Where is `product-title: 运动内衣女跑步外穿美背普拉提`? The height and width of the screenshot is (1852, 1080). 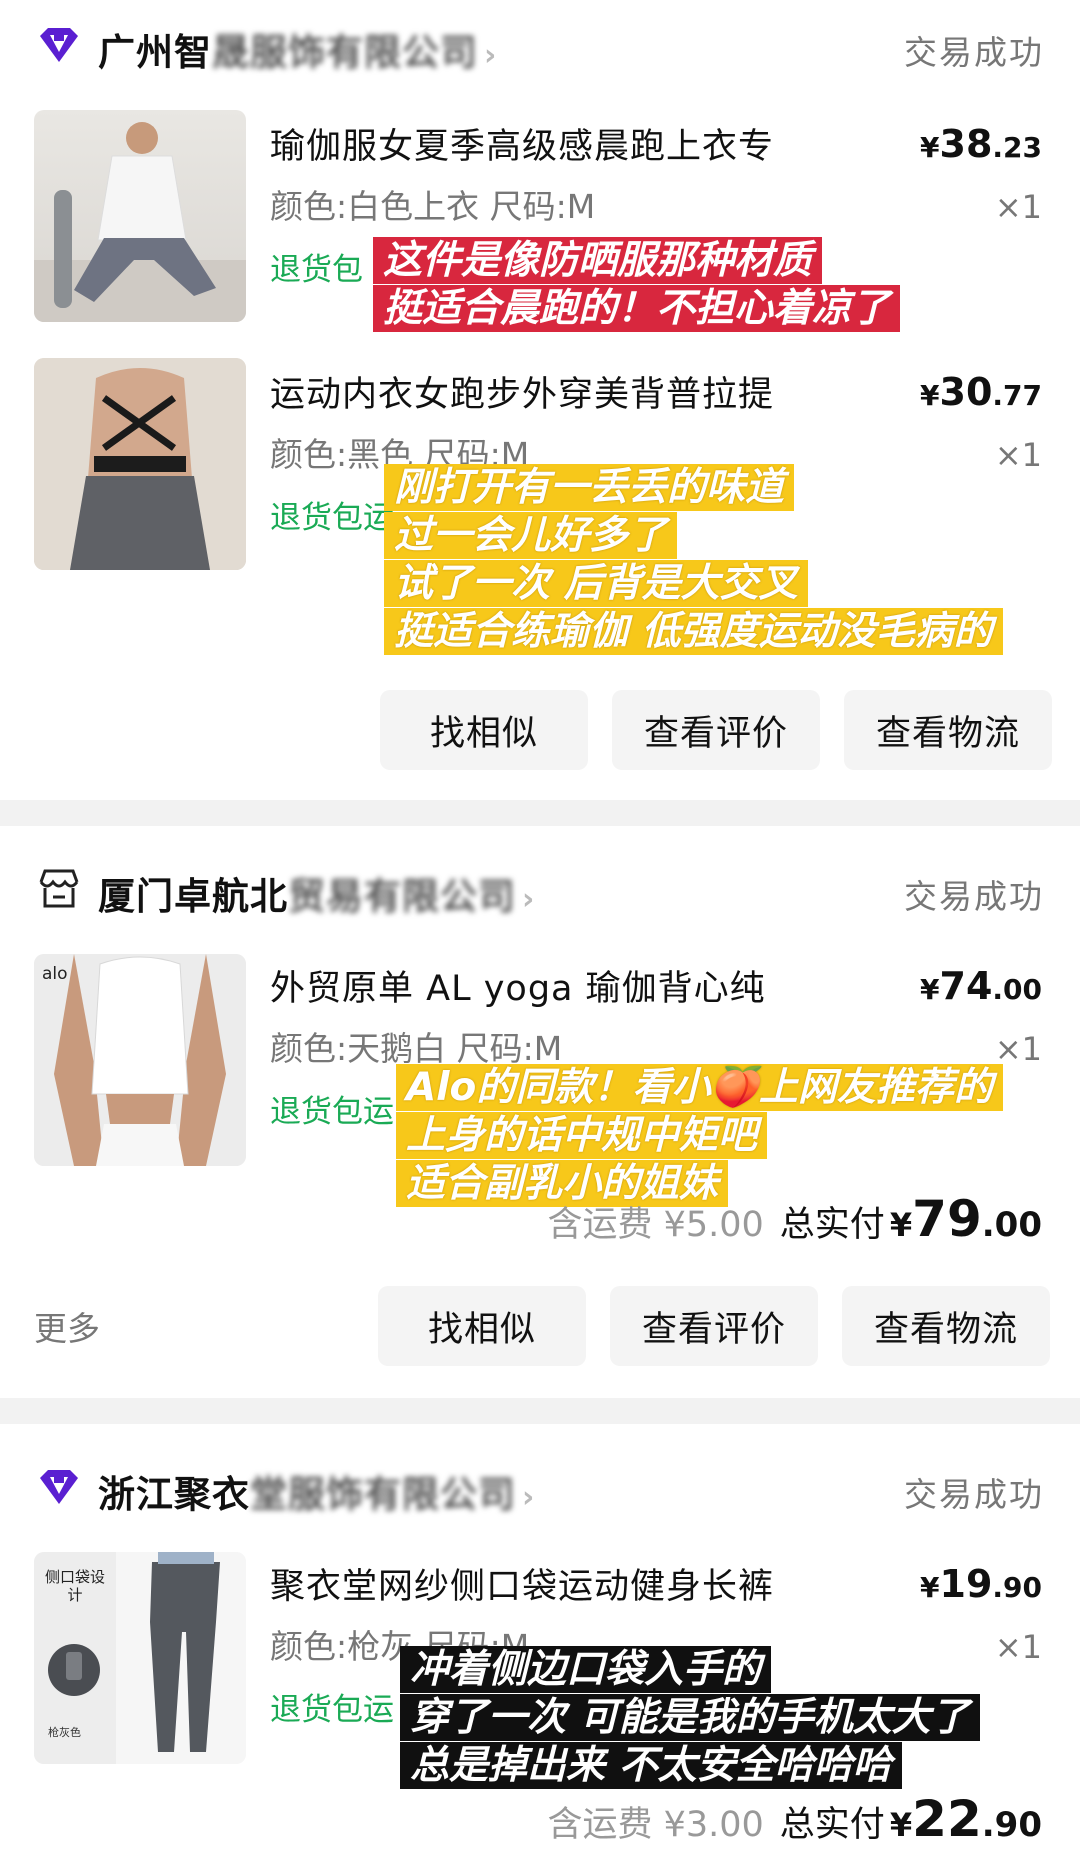 product-title: 运动内衣女跑步外穿美背普拉提 is located at coordinates (560, 391).